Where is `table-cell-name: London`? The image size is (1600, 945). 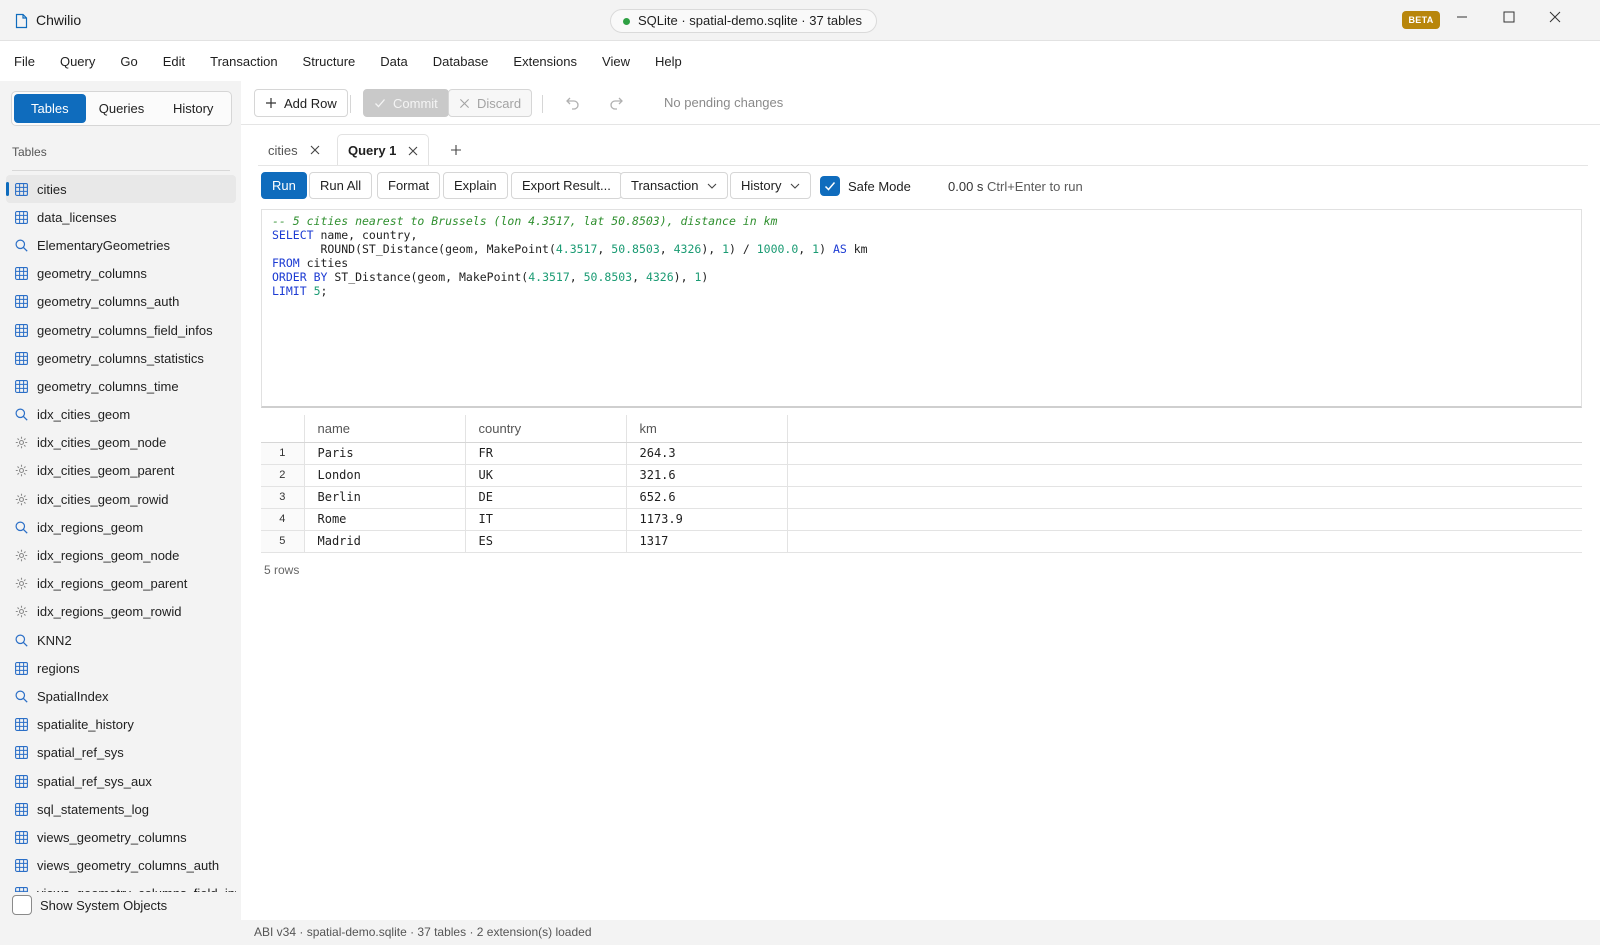
table-cell-name: London is located at coordinates (385, 475).